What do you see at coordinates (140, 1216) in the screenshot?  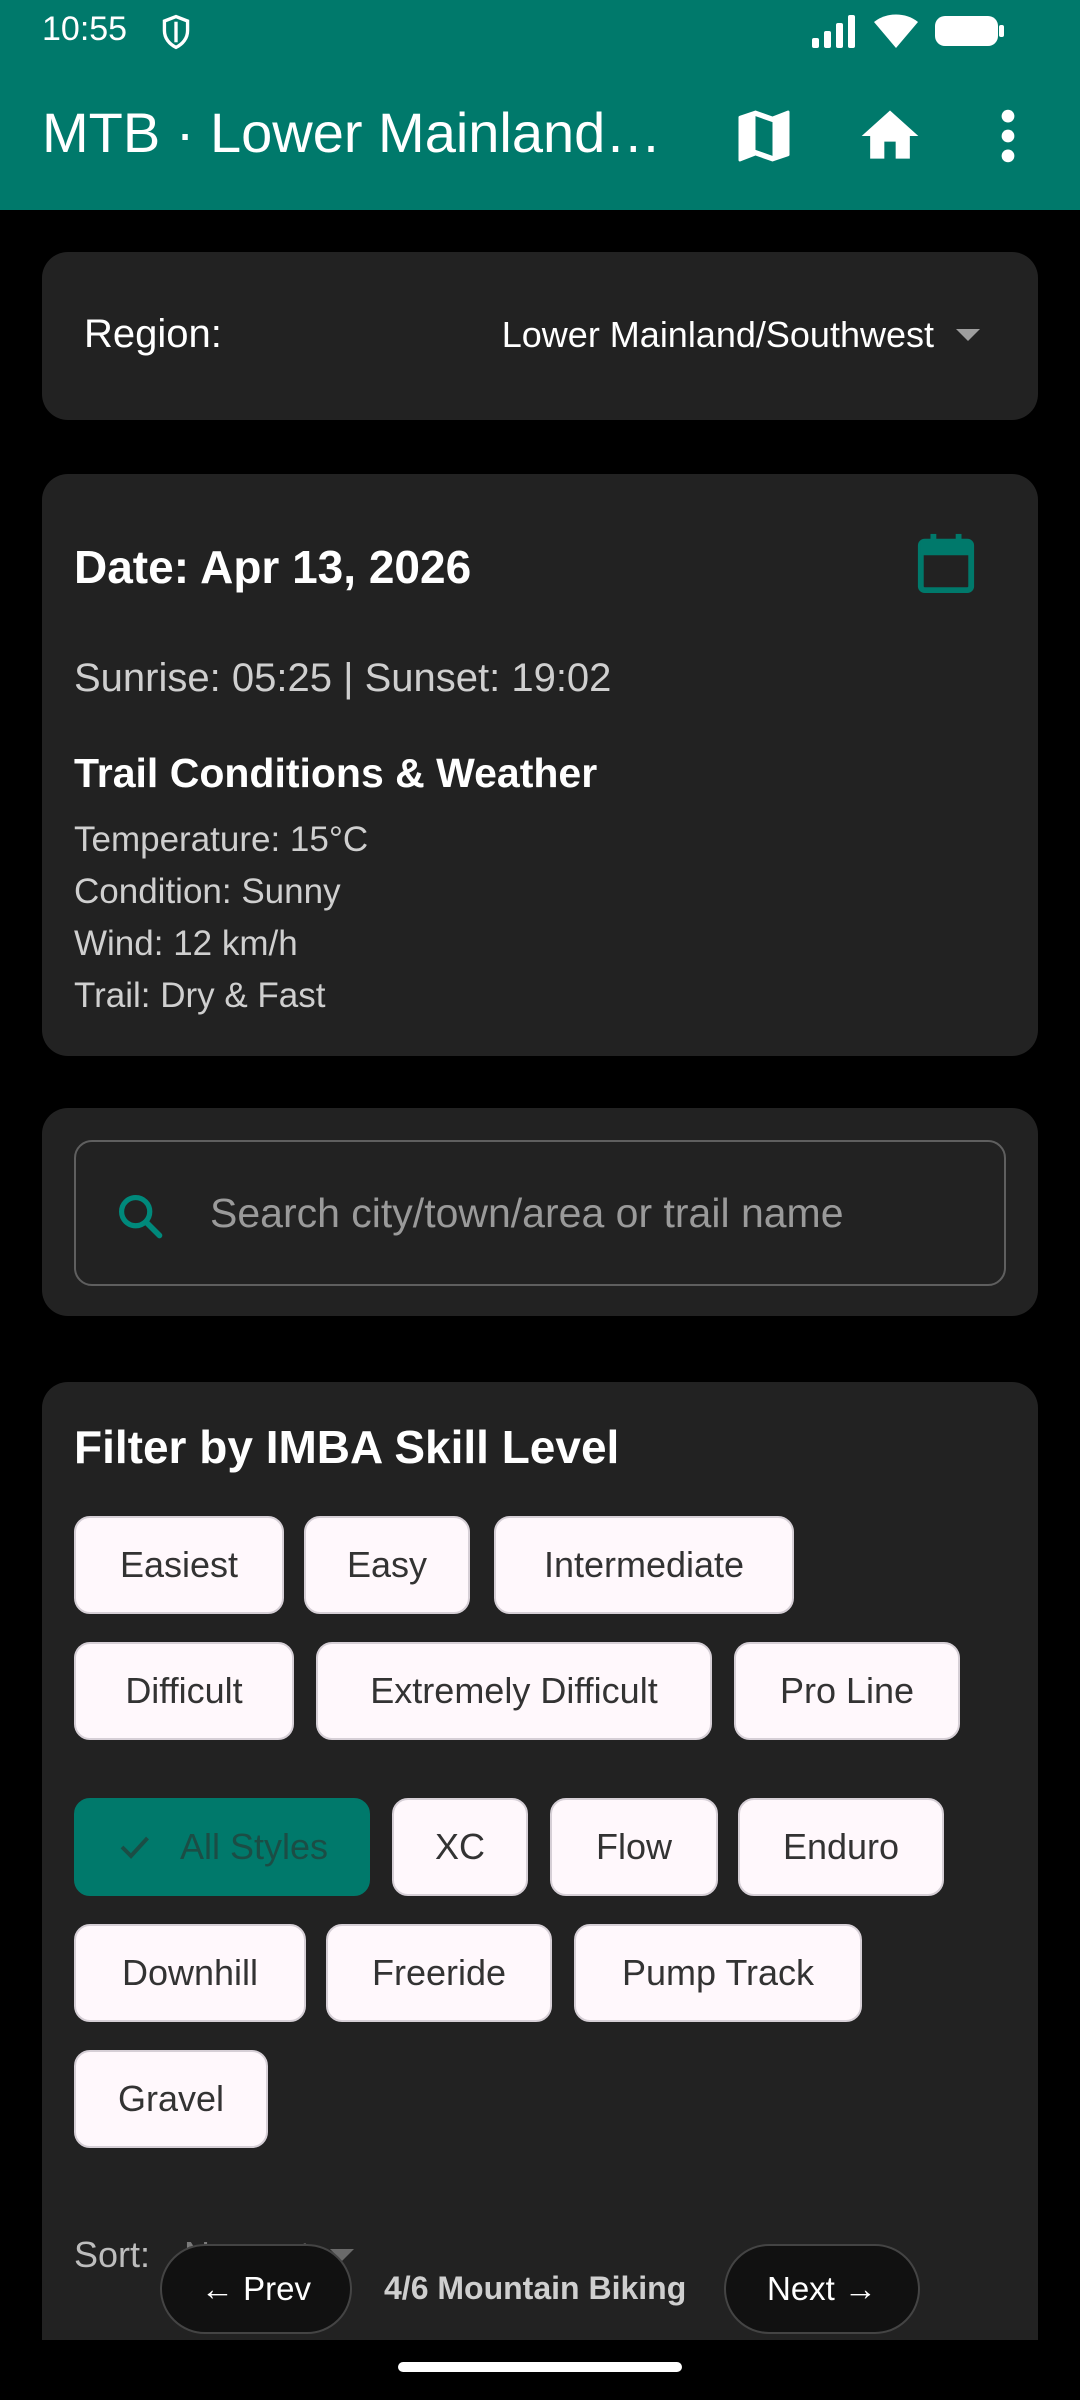 I see `search-icon` at bounding box center [140, 1216].